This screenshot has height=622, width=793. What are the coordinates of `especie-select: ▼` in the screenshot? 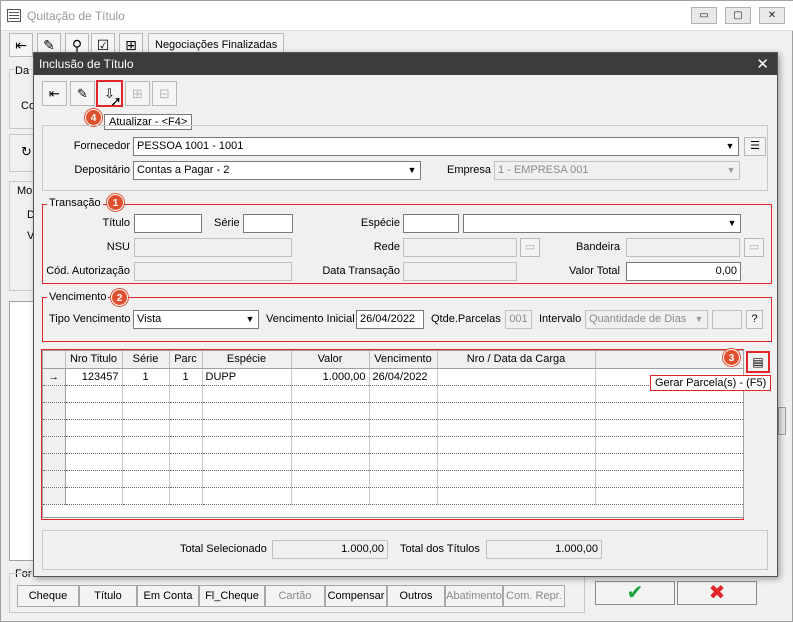 It's located at (602, 223).